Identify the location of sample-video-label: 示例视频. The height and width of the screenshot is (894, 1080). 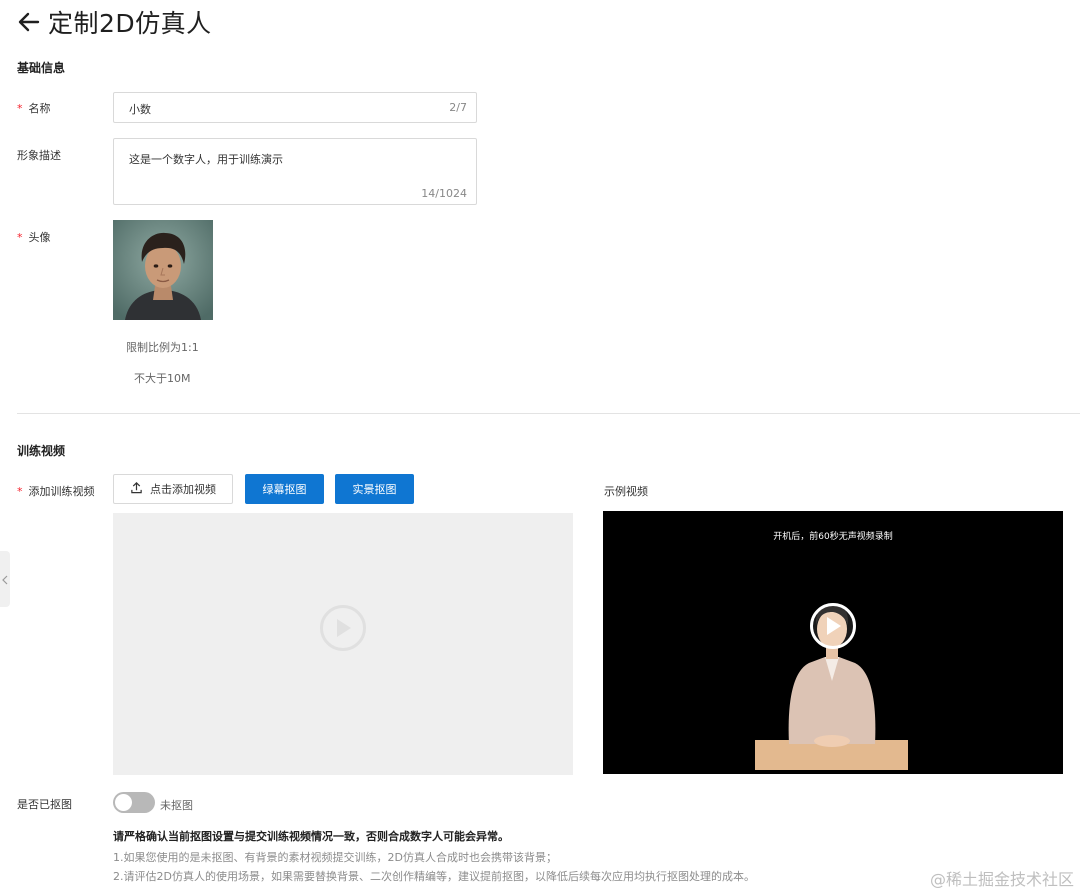
(626, 491).